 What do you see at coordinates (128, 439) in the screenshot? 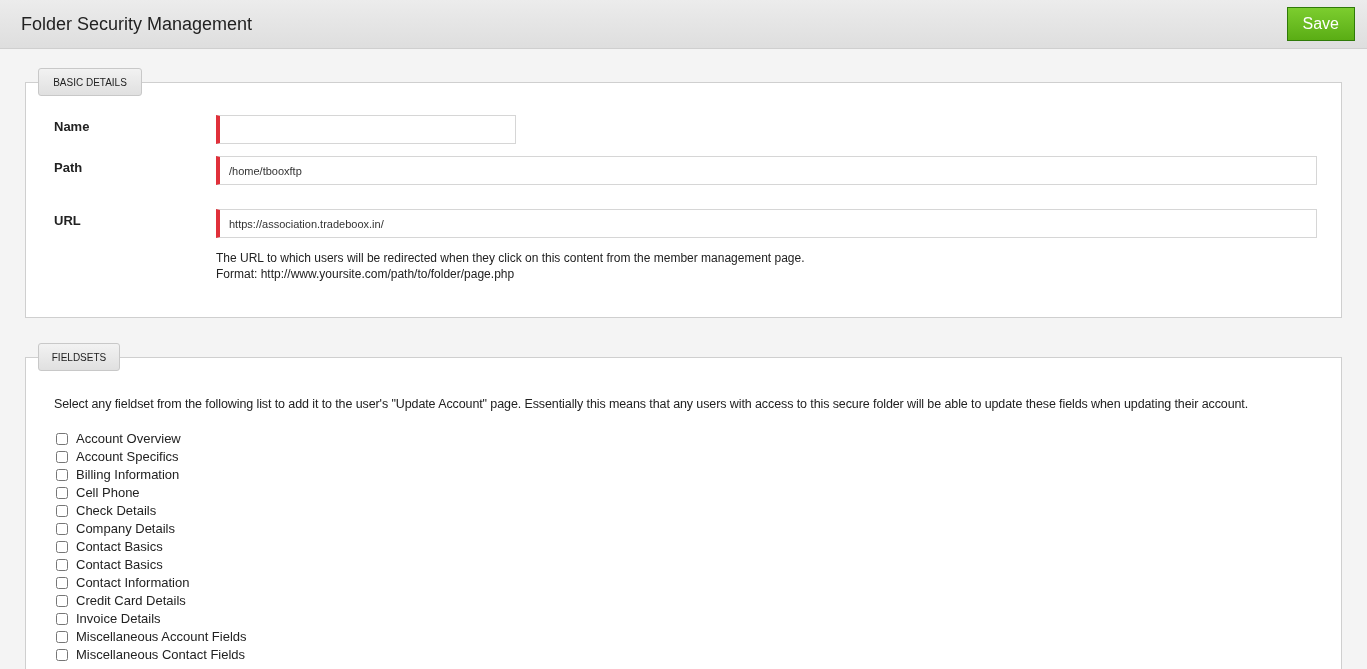
I see `checkbox-label: Account Overview` at bounding box center [128, 439].